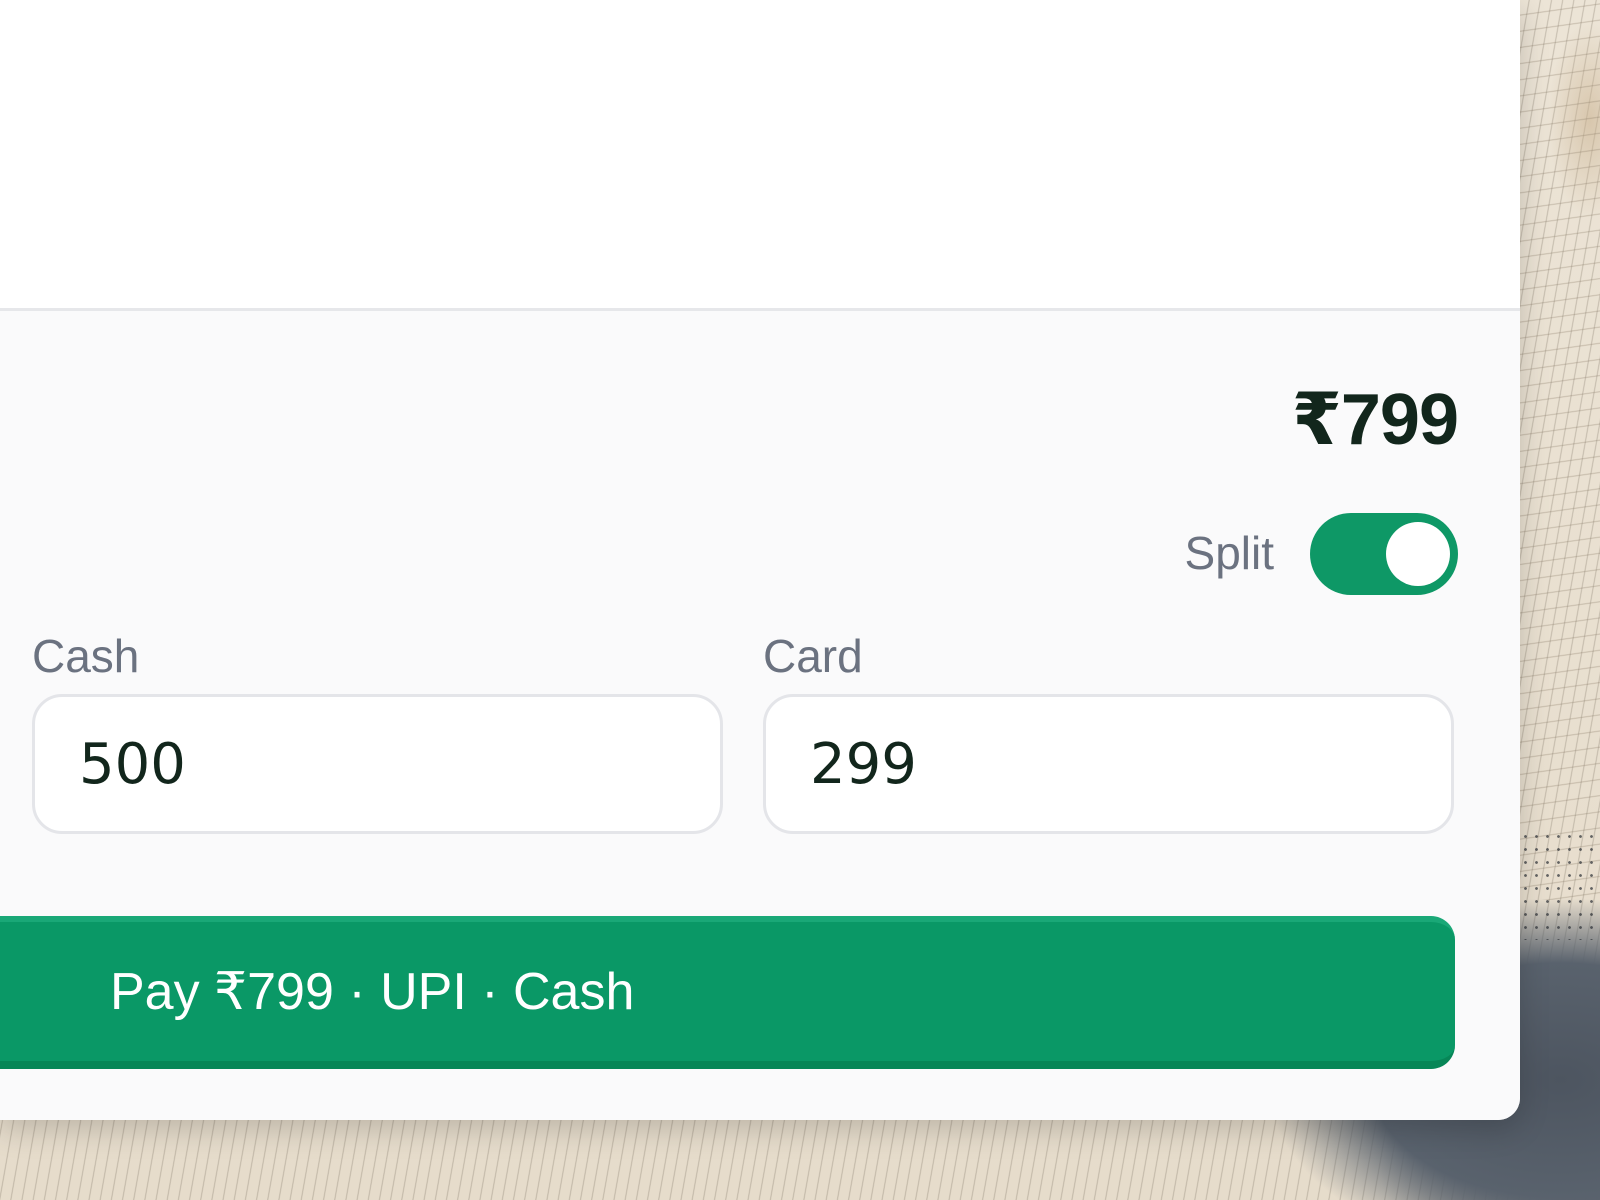  What do you see at coordinates (377, 764) in the screenshot?
I see `cash-amount-input` at bounding box center [377, 764].